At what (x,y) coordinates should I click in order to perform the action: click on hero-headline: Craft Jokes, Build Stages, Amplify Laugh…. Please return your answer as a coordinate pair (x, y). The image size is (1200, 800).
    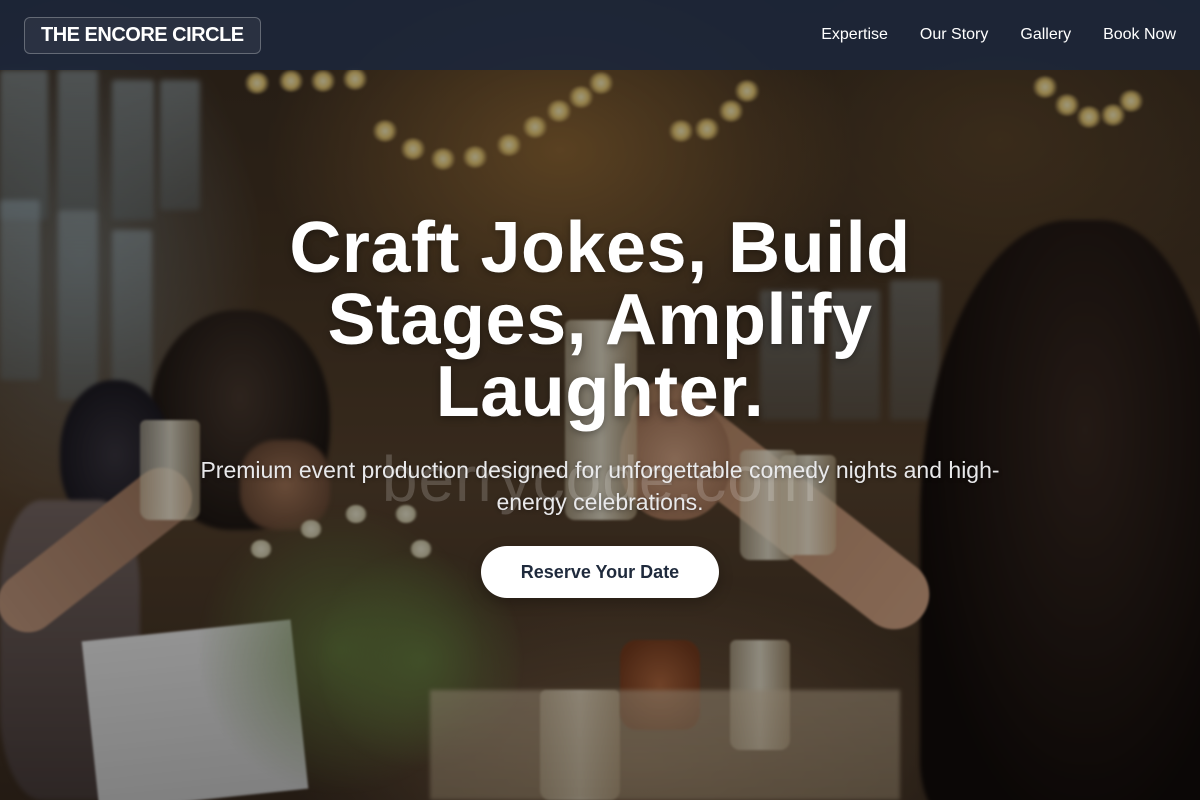
    Looking at the image, I should click on (600, 320).